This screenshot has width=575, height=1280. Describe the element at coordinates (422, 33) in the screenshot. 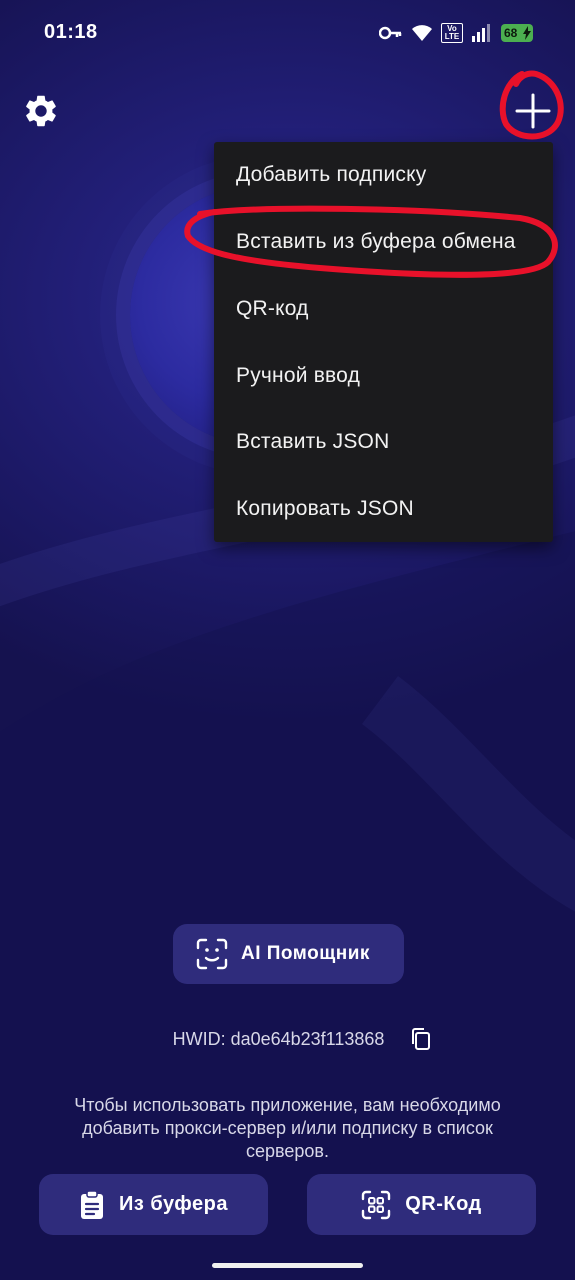

I see `wifi-icon` at that location.